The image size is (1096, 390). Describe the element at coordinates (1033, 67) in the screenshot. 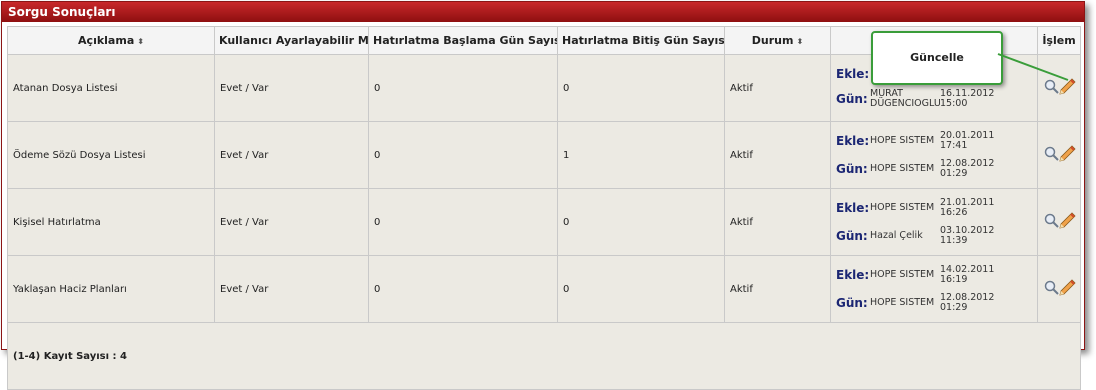

I see `callout-pointer` at that location.